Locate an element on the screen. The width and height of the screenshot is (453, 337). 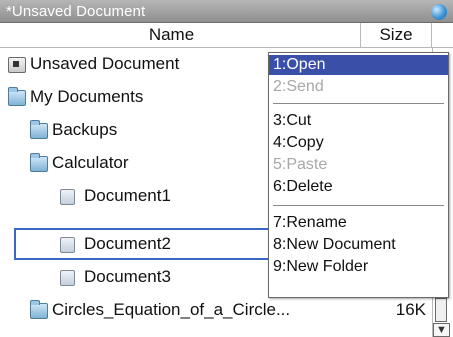
scroll-thumb is located at coordinates (441, 310).